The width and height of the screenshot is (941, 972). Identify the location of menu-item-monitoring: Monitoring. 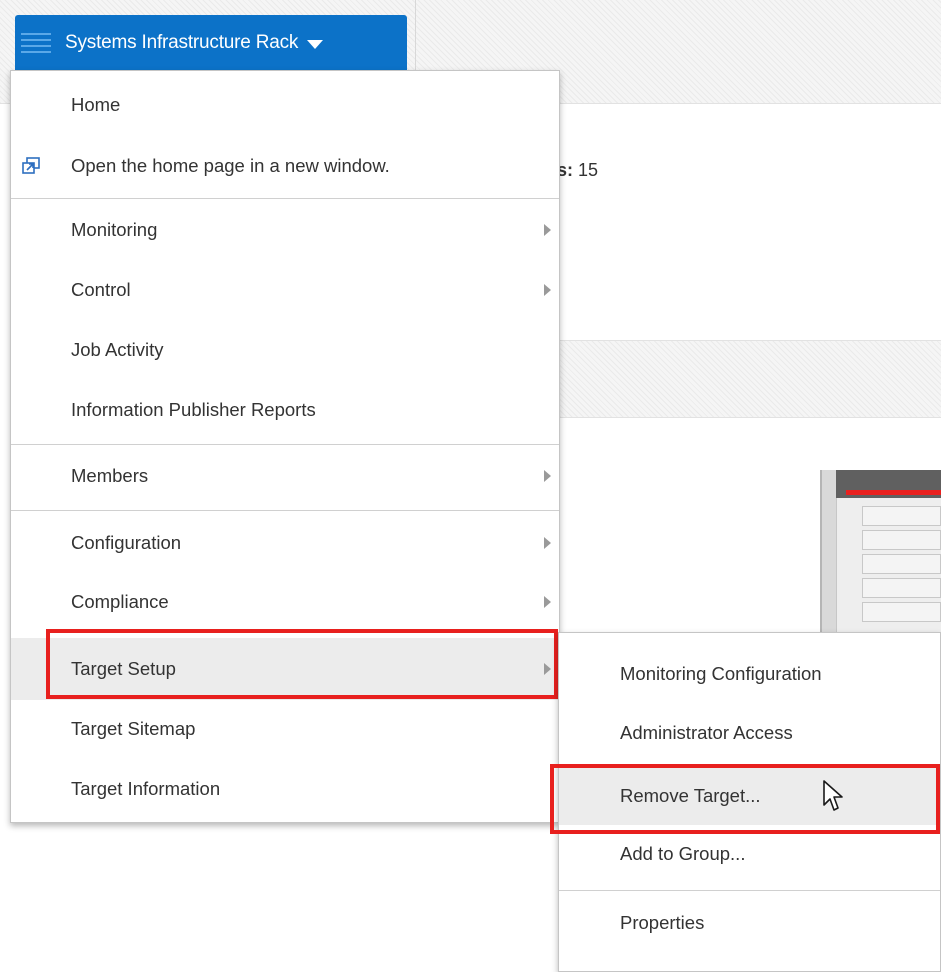
(285, 230).